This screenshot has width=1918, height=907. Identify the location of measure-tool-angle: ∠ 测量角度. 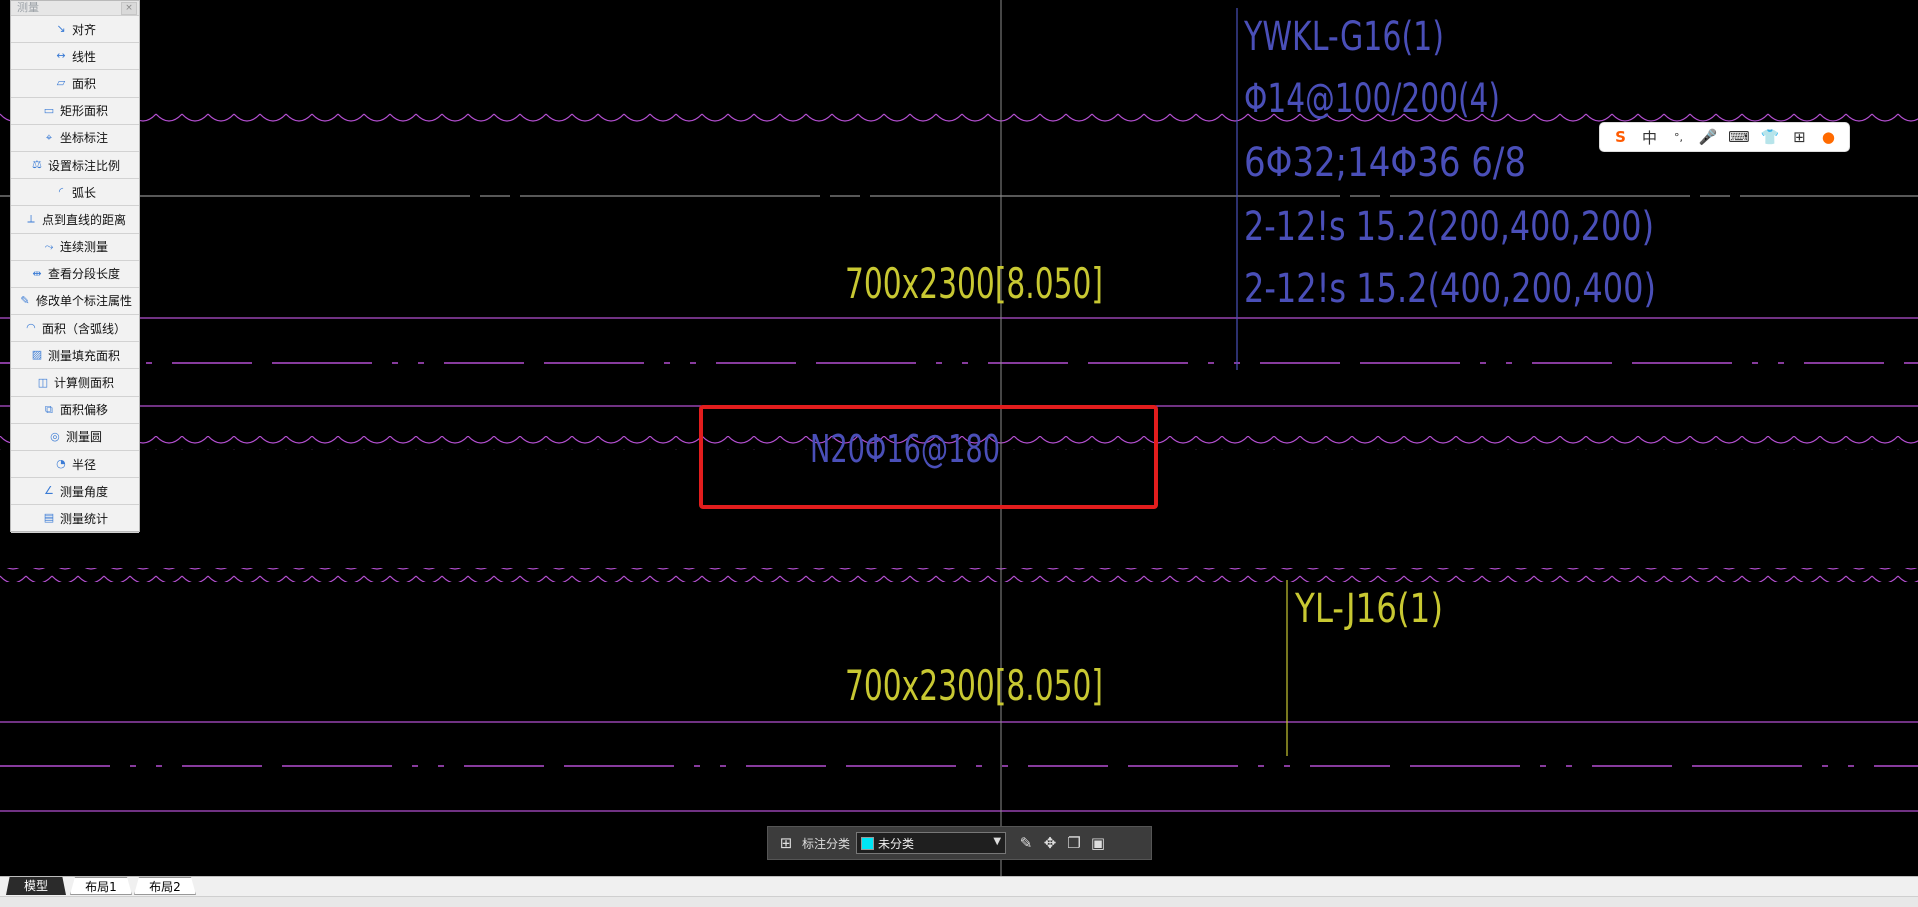
(75, 492).